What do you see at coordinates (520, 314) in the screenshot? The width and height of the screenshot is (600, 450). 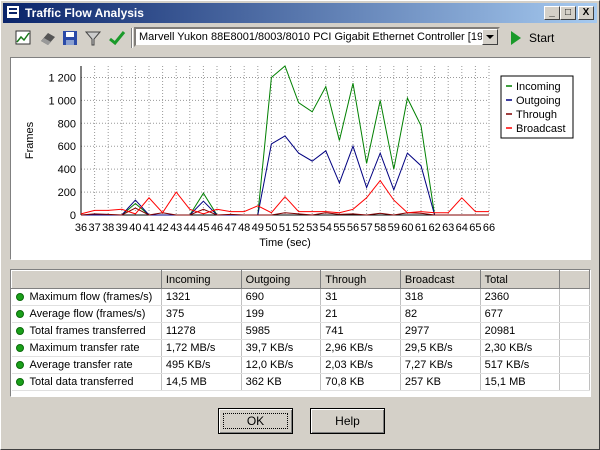 I see `table-cell: 677` at bounding box center [520, 314].